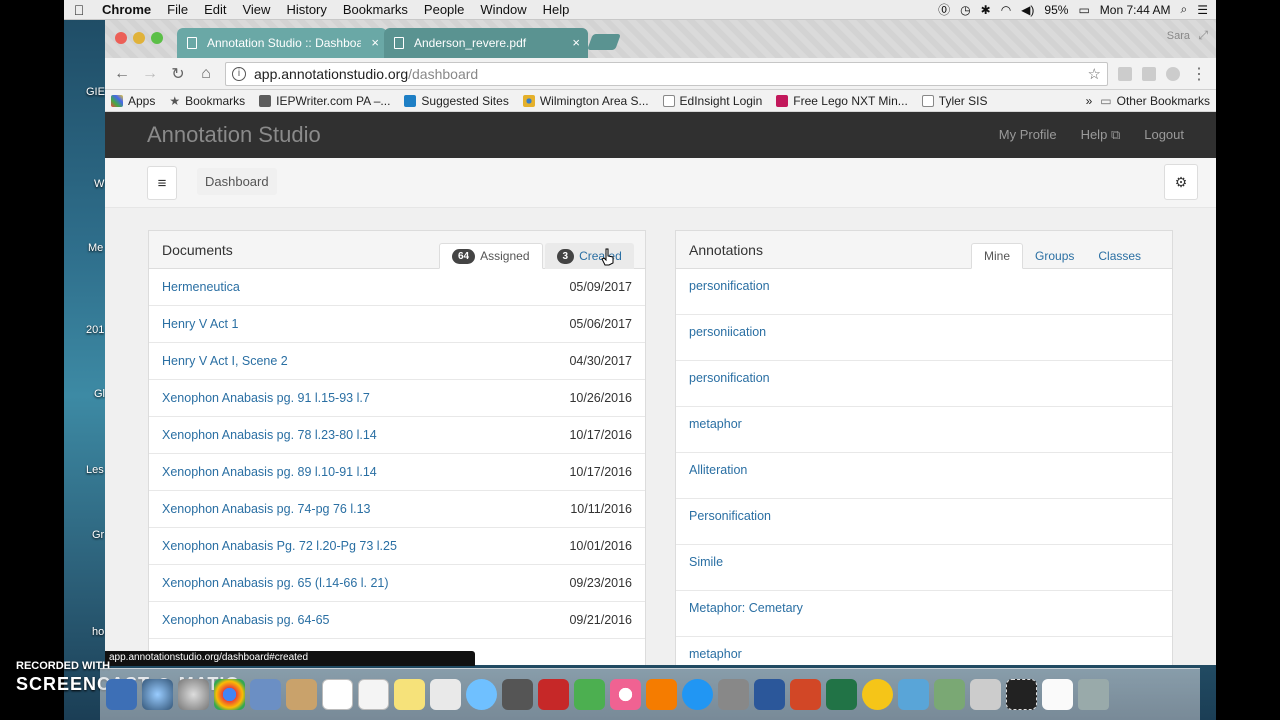 The height and width of the screenshot is (720, 1280). I want to click on itunes-icon, so click(625, 694).